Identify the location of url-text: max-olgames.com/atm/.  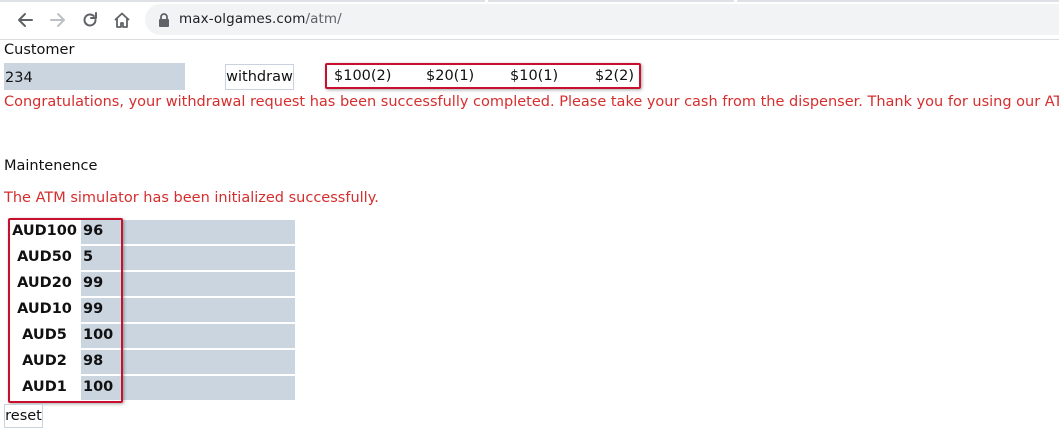
(260, 19).